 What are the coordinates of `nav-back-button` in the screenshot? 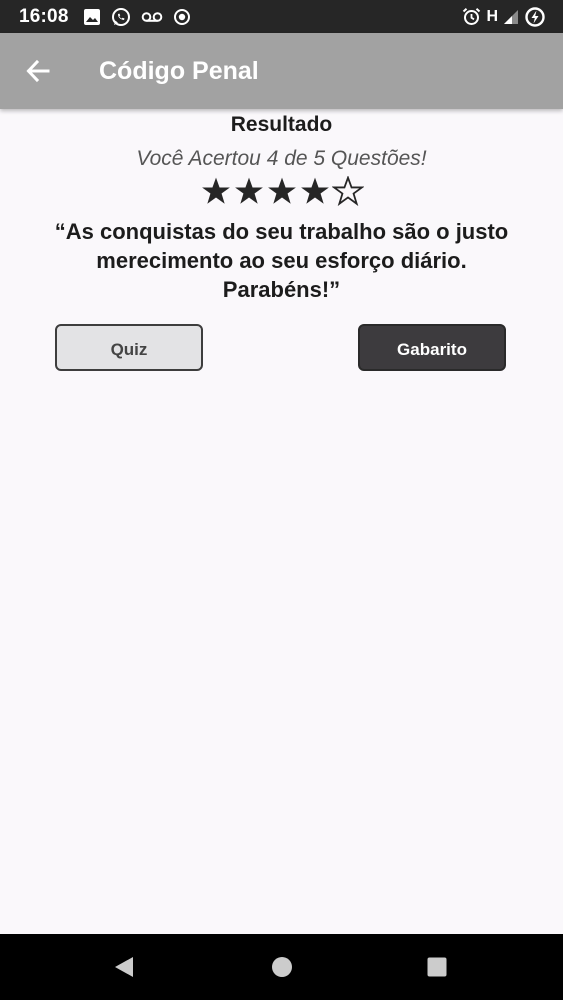 It's located at (124, 967).